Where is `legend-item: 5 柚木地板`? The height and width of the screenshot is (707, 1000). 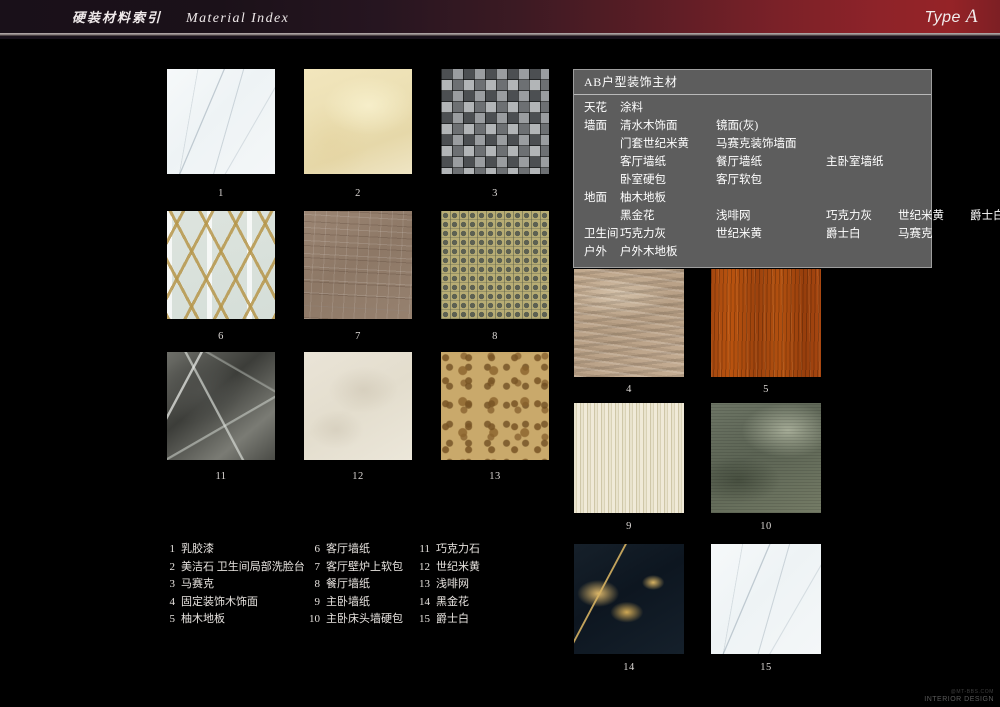 legend-item: 5 柚木地板 is located at coordinates (235, 620).